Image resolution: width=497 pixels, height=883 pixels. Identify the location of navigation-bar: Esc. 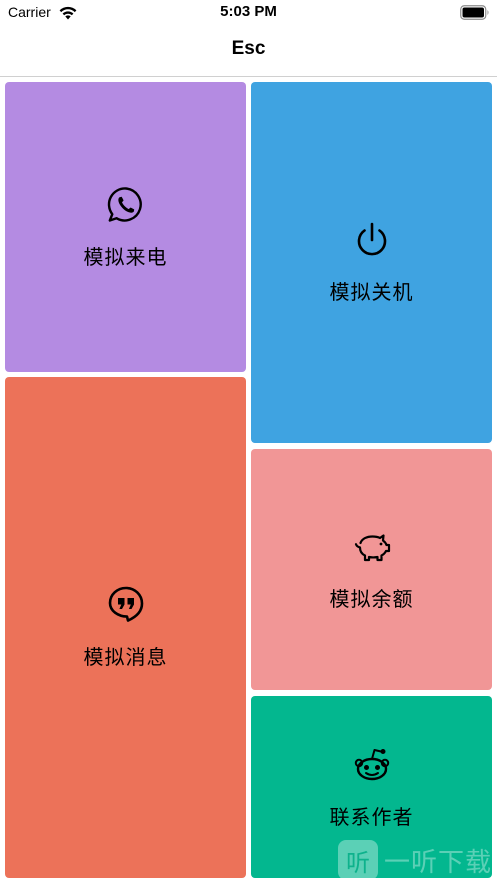
(248, 51).